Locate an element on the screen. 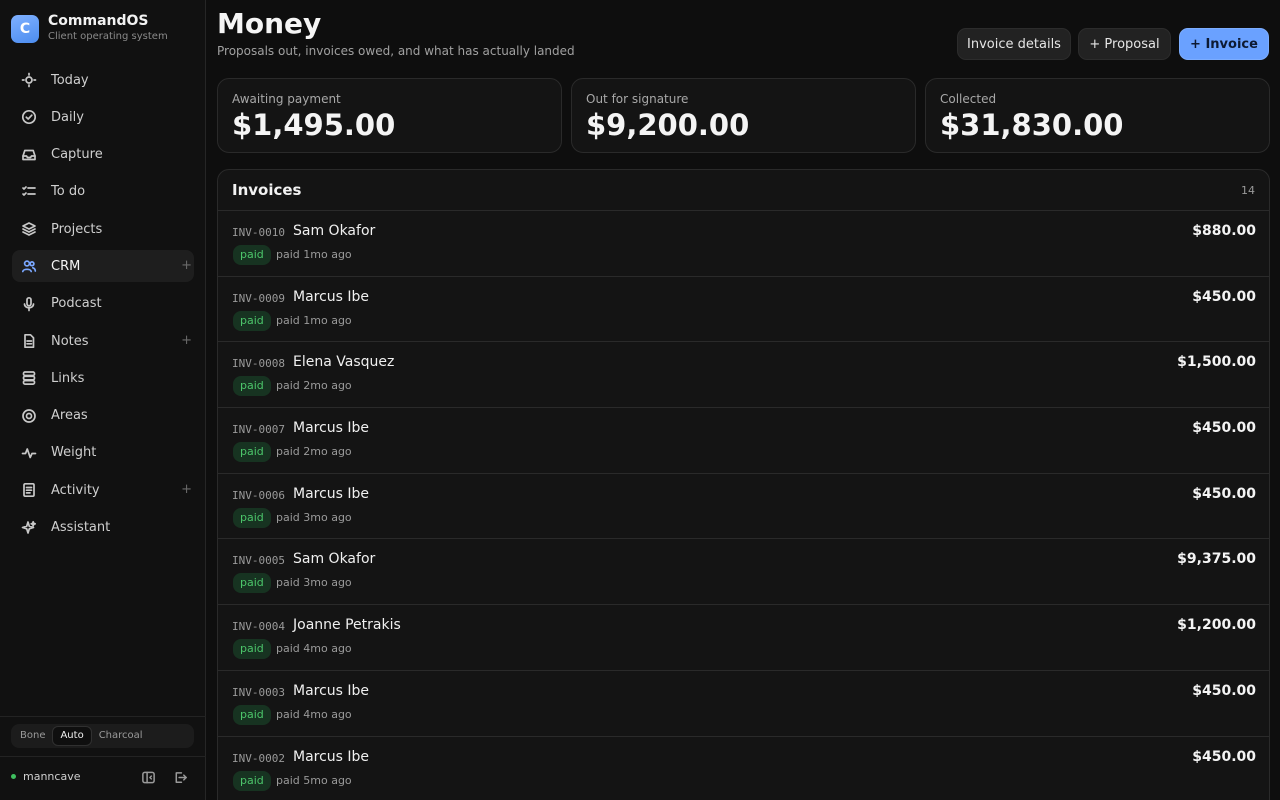  sidebar-item-assistant: Assistant is located at coordinates (103, 528).